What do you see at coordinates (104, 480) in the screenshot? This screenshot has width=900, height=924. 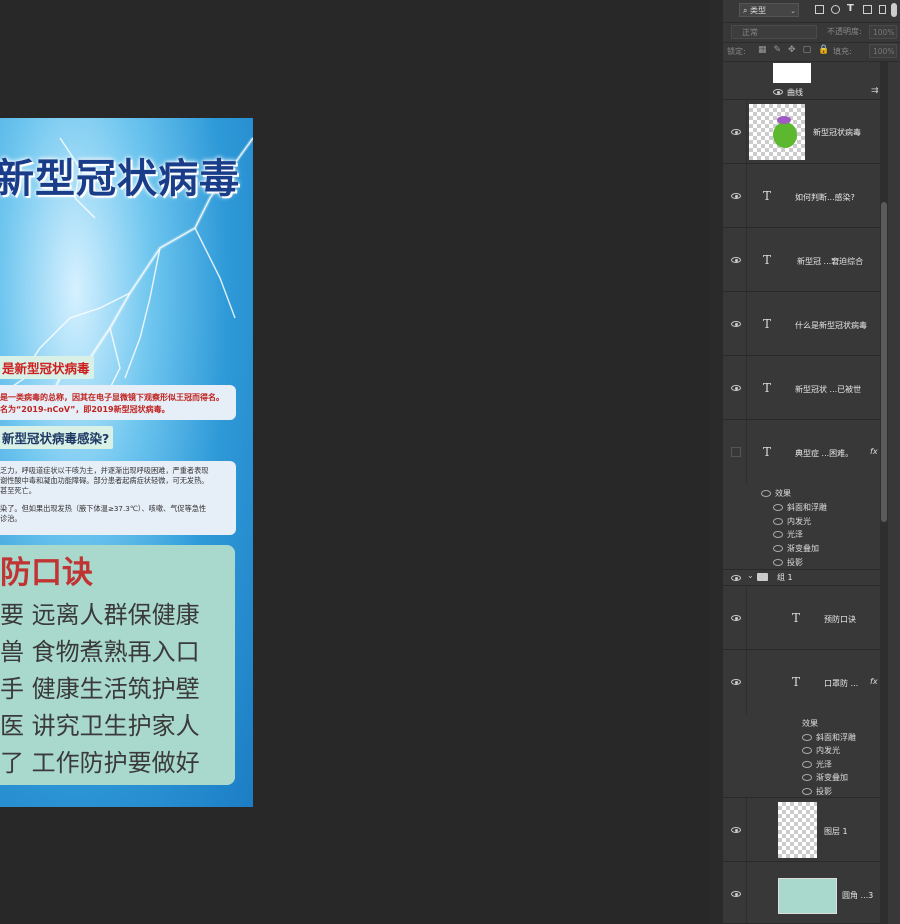 I see `section2-line: 谢性酸中毒和凝血功能障碍。部分患者起病症状轻微，可无发热。` at bounding box center [104, 480].